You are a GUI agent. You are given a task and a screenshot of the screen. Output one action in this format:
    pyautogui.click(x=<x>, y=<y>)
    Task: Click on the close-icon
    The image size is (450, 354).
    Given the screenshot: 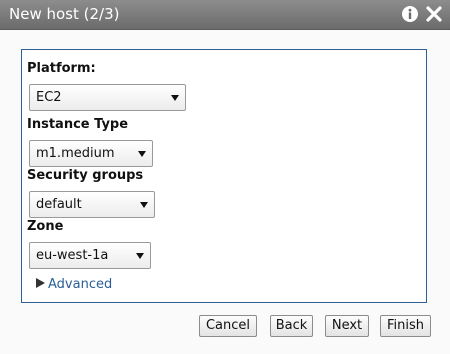 What is the action you would take?
    pyautogui.click(x=434, y=14)
    